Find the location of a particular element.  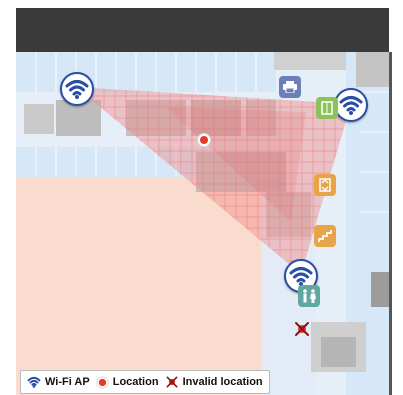

wifi-ap-marker-west is located at coordinates (77, 89).